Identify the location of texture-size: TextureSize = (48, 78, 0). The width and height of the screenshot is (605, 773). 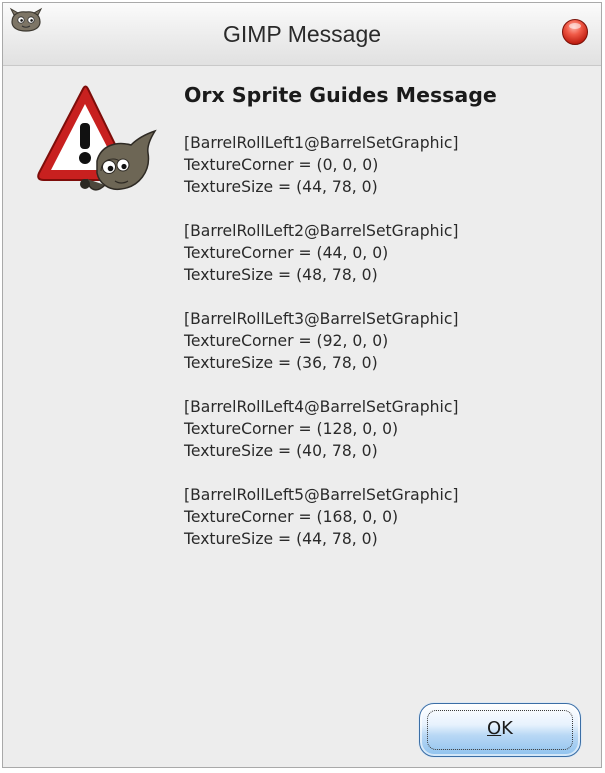
(281, 275).